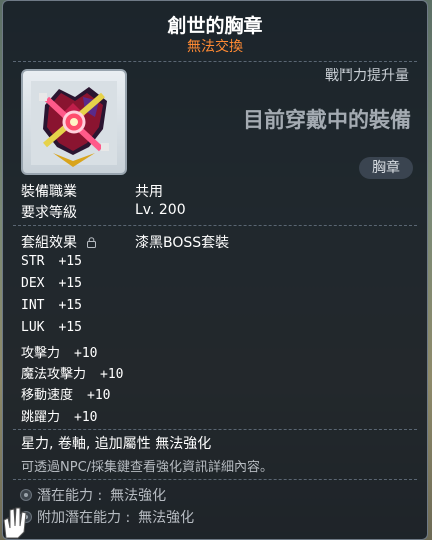  Describe the element at coordinates (51, 283) in the screenshot. I see `stat-row: DEX +15` at that location.